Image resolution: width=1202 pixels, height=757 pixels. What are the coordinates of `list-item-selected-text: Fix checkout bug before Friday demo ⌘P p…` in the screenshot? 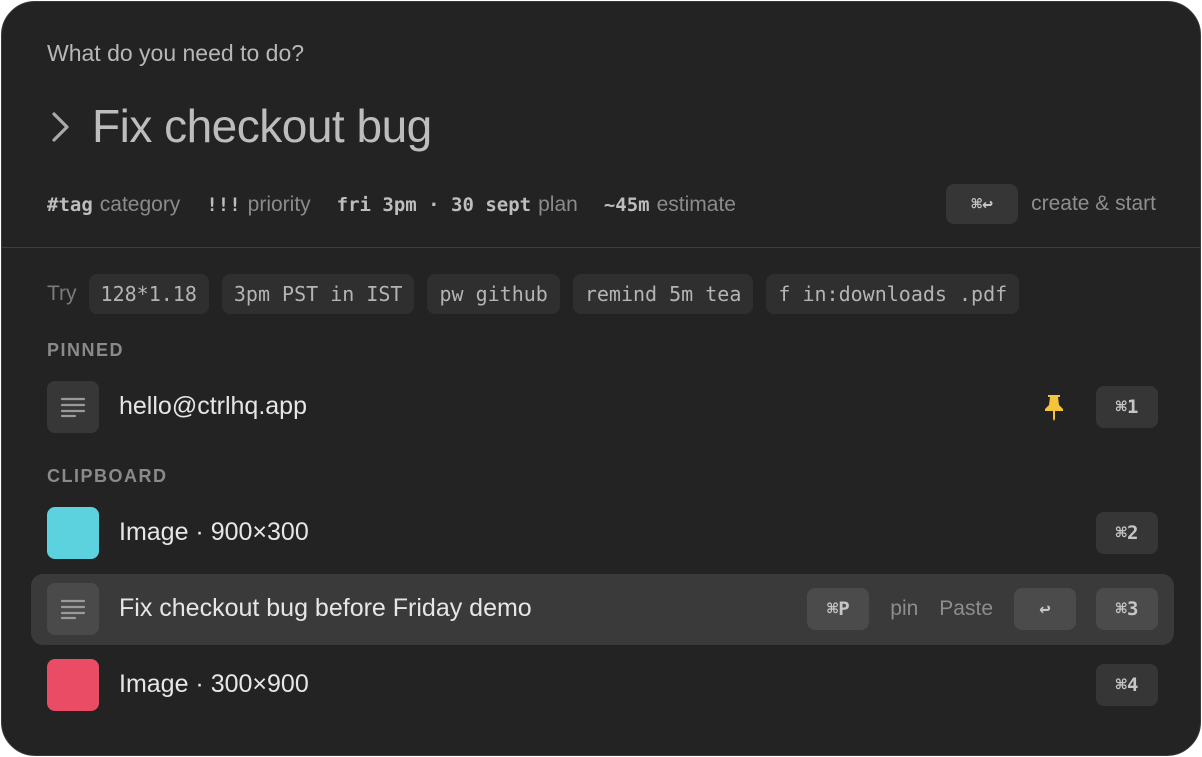 It's located at (602, 609).